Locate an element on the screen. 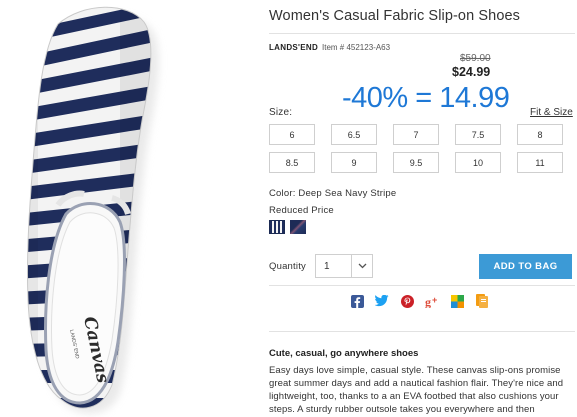 Image resolution: width=577 pixels, height=417 pixels. product-title: Women's Casual Fabric Slip-on Shoes is located at coordinates (394, 16).